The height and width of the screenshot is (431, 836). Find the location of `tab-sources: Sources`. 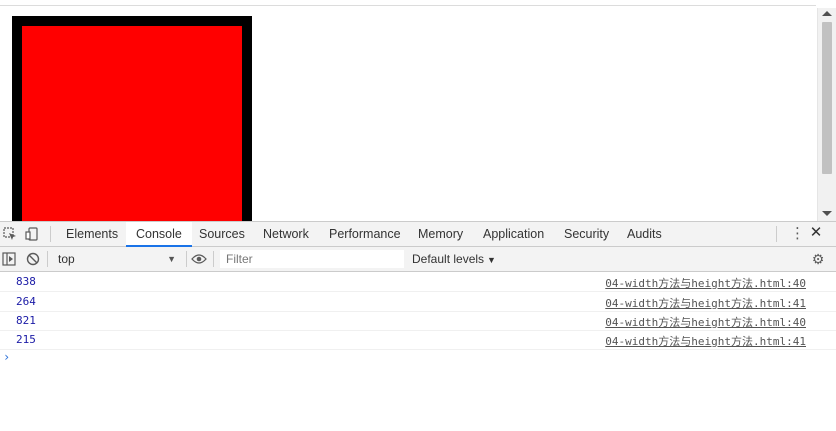

tab-sources: Sources is located at coordinates (222, 234).